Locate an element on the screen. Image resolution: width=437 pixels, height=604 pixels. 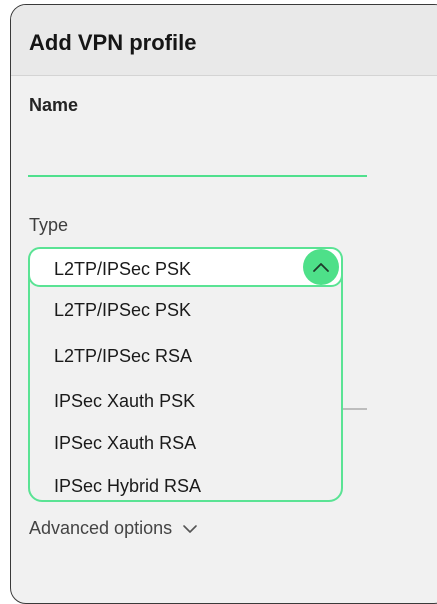
option-l2tp-ipsec-psk: L2TP/IPSec PSK is located at coordinates (122, 310).